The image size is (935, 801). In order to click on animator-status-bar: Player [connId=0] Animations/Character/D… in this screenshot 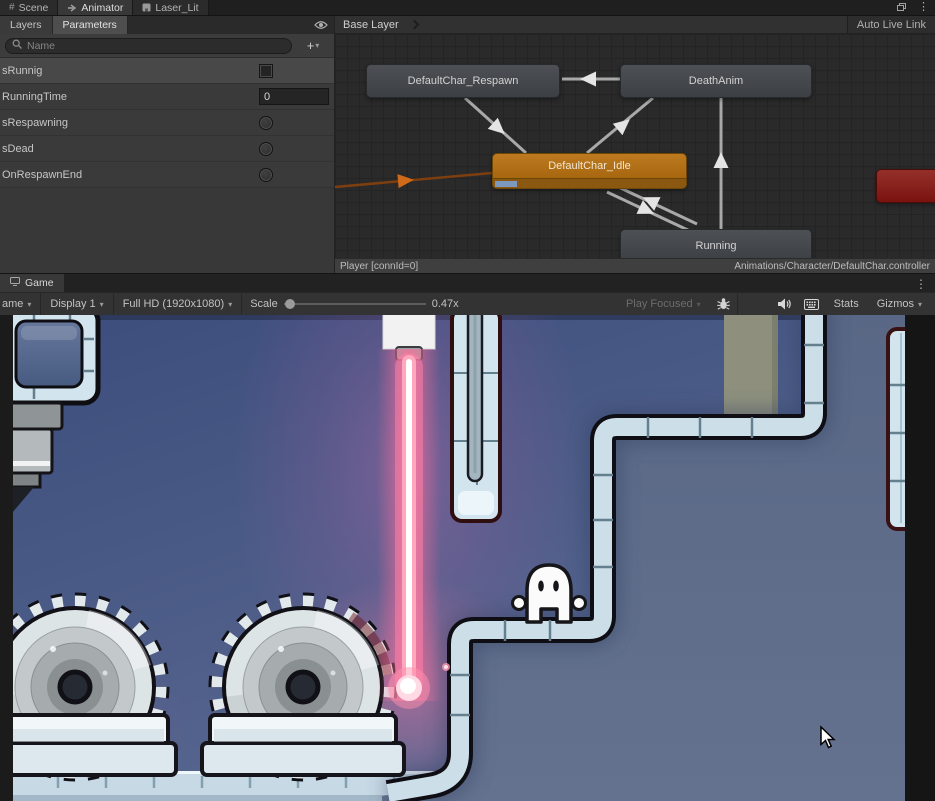, I will do `click(635, 265)`.